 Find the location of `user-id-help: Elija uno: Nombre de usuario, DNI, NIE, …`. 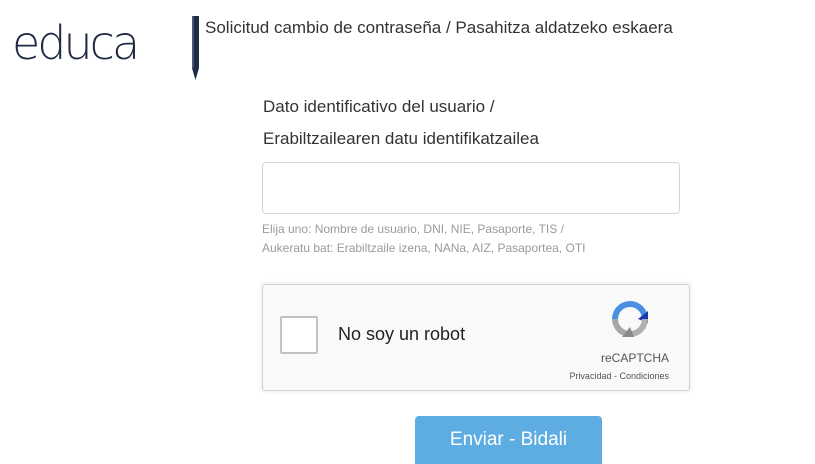

user-id-help: Elija uno: Nombre de usuario, DNI, NIE, … is located at coordinates (482, 239).